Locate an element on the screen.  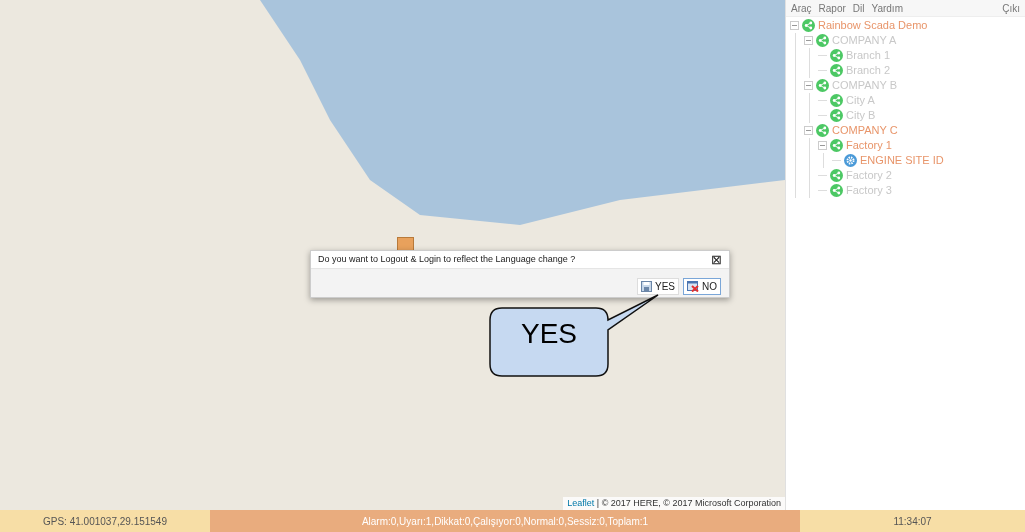
close-button: ⊠ is located at coordinates (716, 259).